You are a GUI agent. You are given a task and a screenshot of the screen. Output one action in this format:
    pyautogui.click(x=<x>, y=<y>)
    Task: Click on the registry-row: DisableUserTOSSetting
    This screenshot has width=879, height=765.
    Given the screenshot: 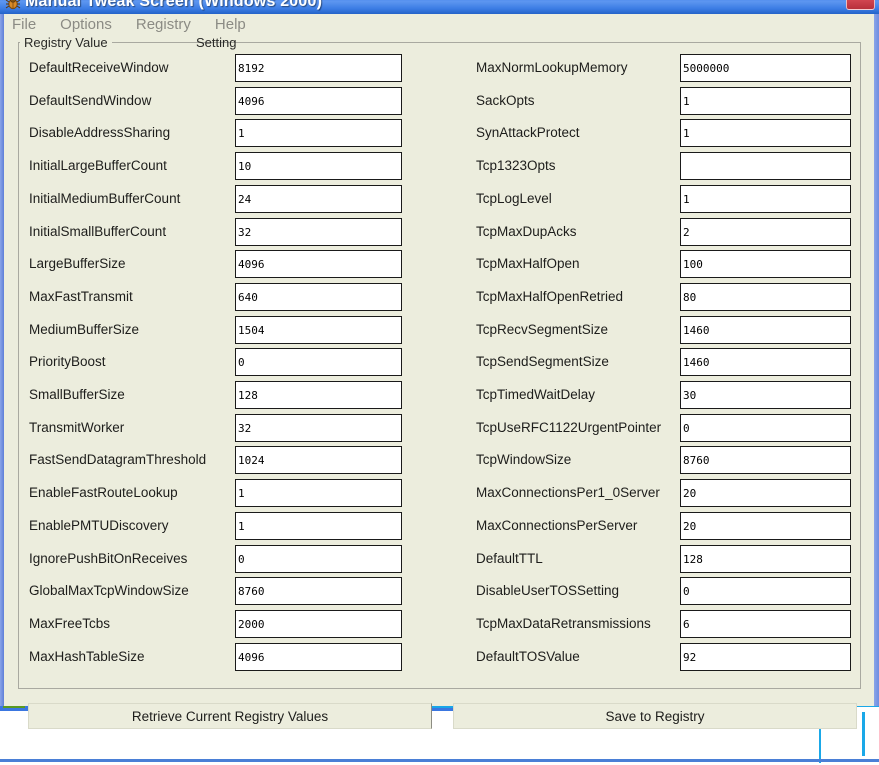 What is the action you would take?
    pyautogui.click(x=441, y=593)
    